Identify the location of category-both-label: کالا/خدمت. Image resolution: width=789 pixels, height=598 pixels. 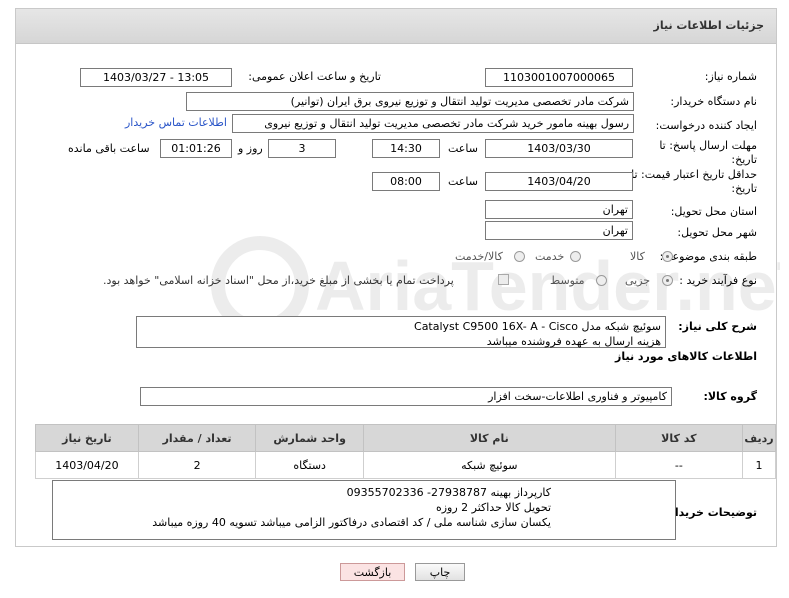
(479, 256).